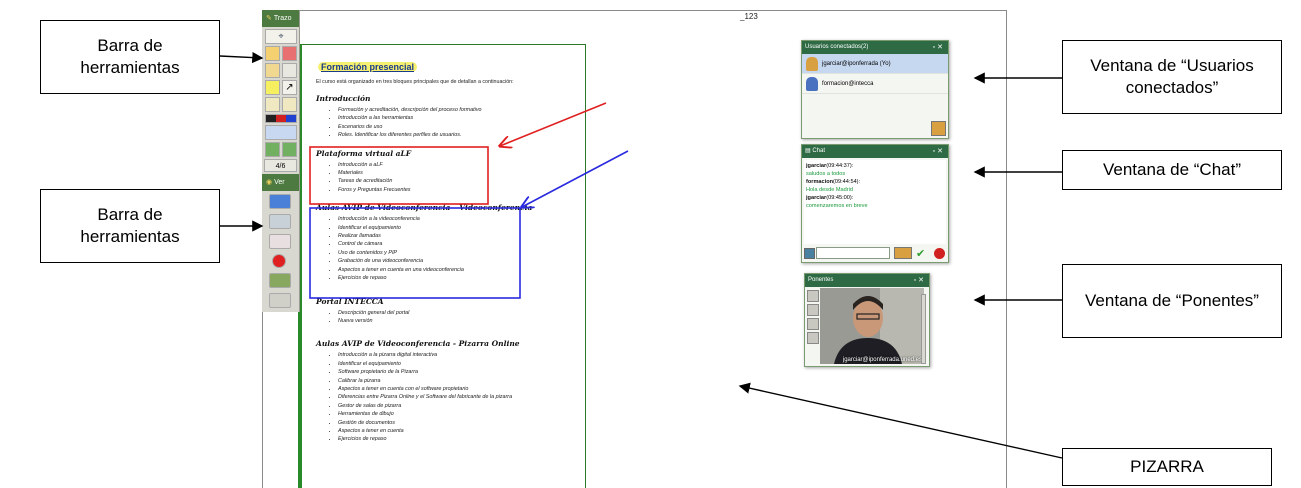 The height and width of the screenshot is (488, 1301). I want to click on brush-tool-button, so click(289, 104).